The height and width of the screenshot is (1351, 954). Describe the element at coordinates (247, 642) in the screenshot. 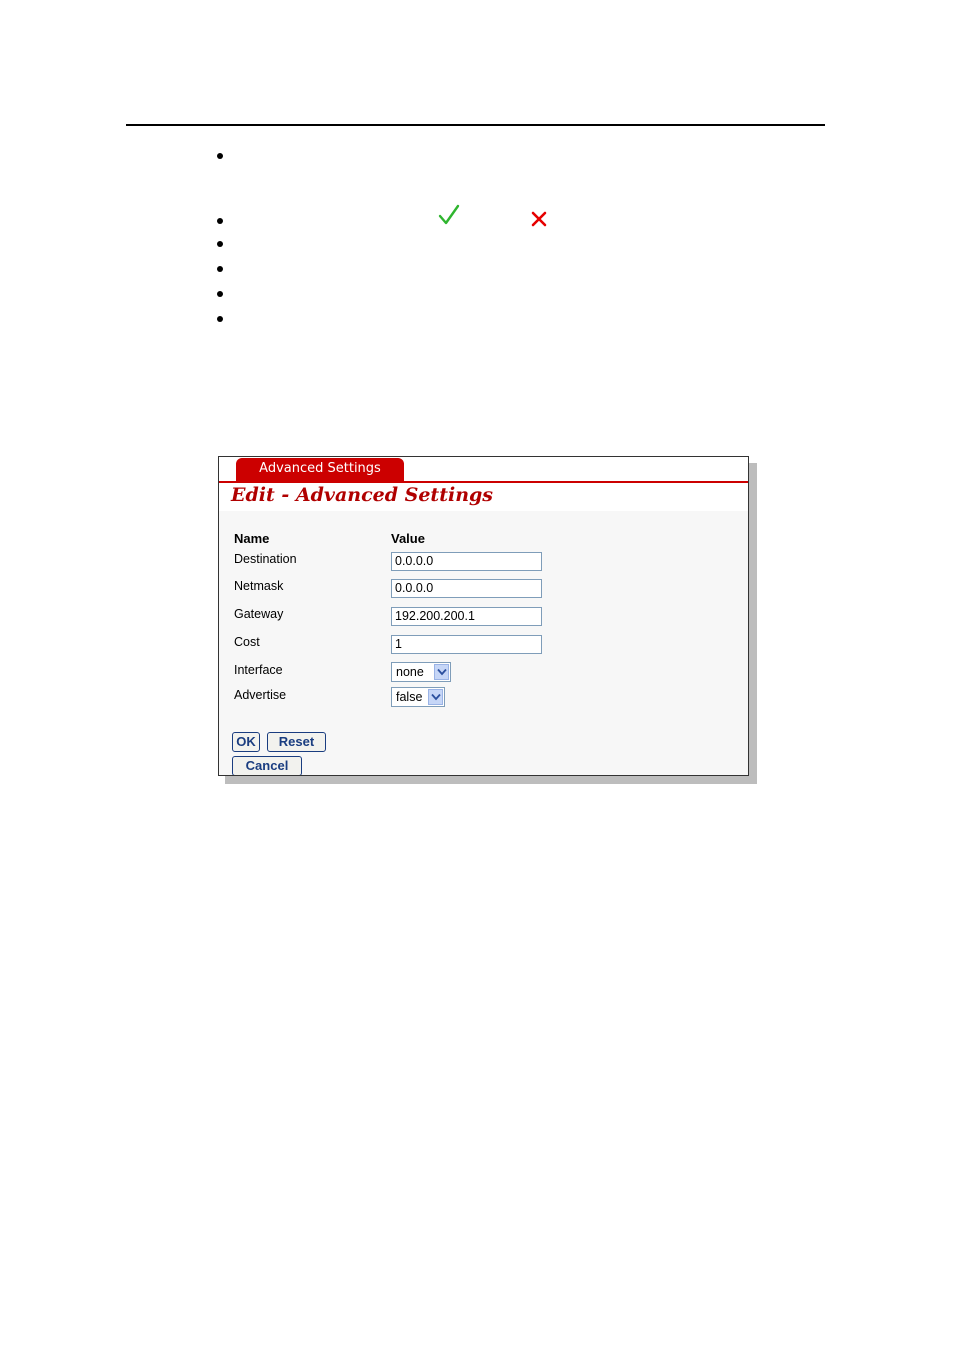

I see `cost-label: Cost` at that location.